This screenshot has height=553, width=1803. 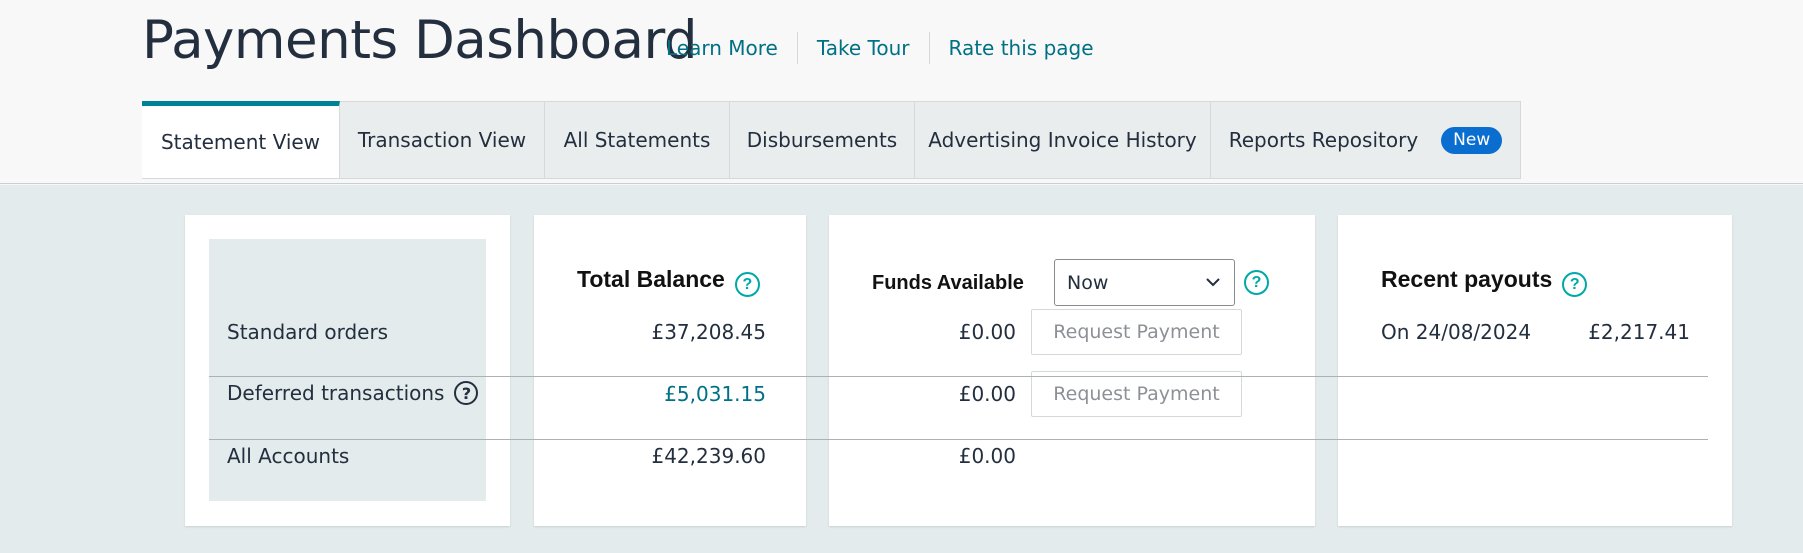 What do you see at coordinates (1323, 140) in the screenshot?
I see `tab-label: Reports Repository` at bounding box center [1323, 140].